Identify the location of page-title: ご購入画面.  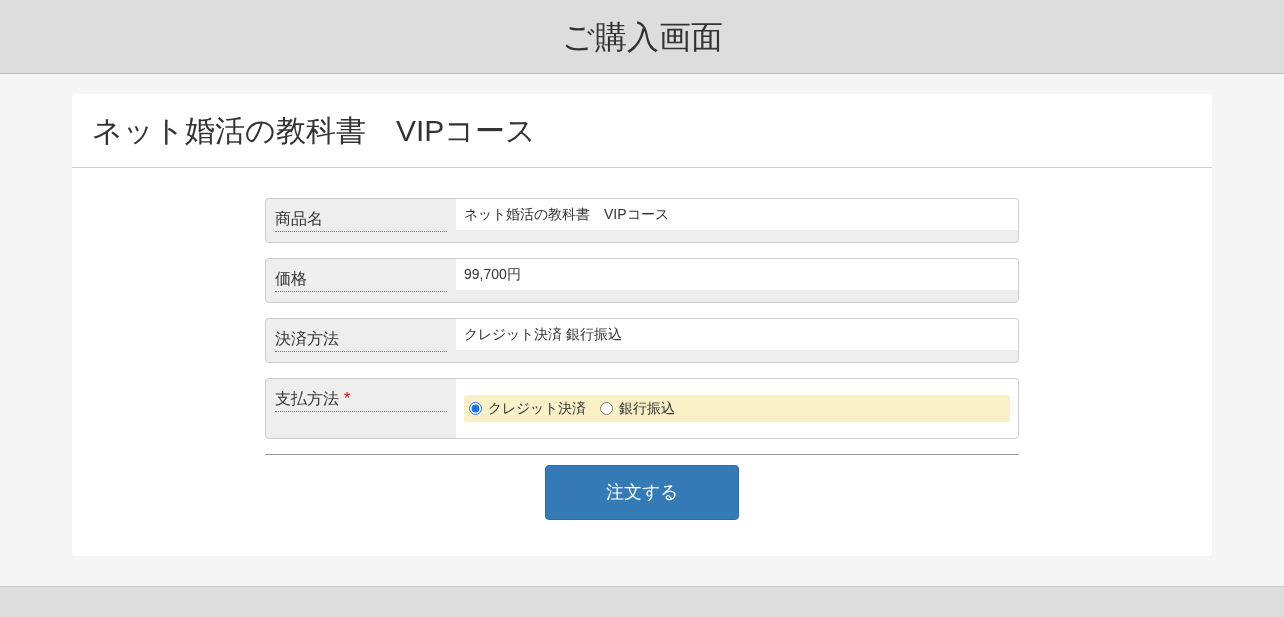
(642, 37).